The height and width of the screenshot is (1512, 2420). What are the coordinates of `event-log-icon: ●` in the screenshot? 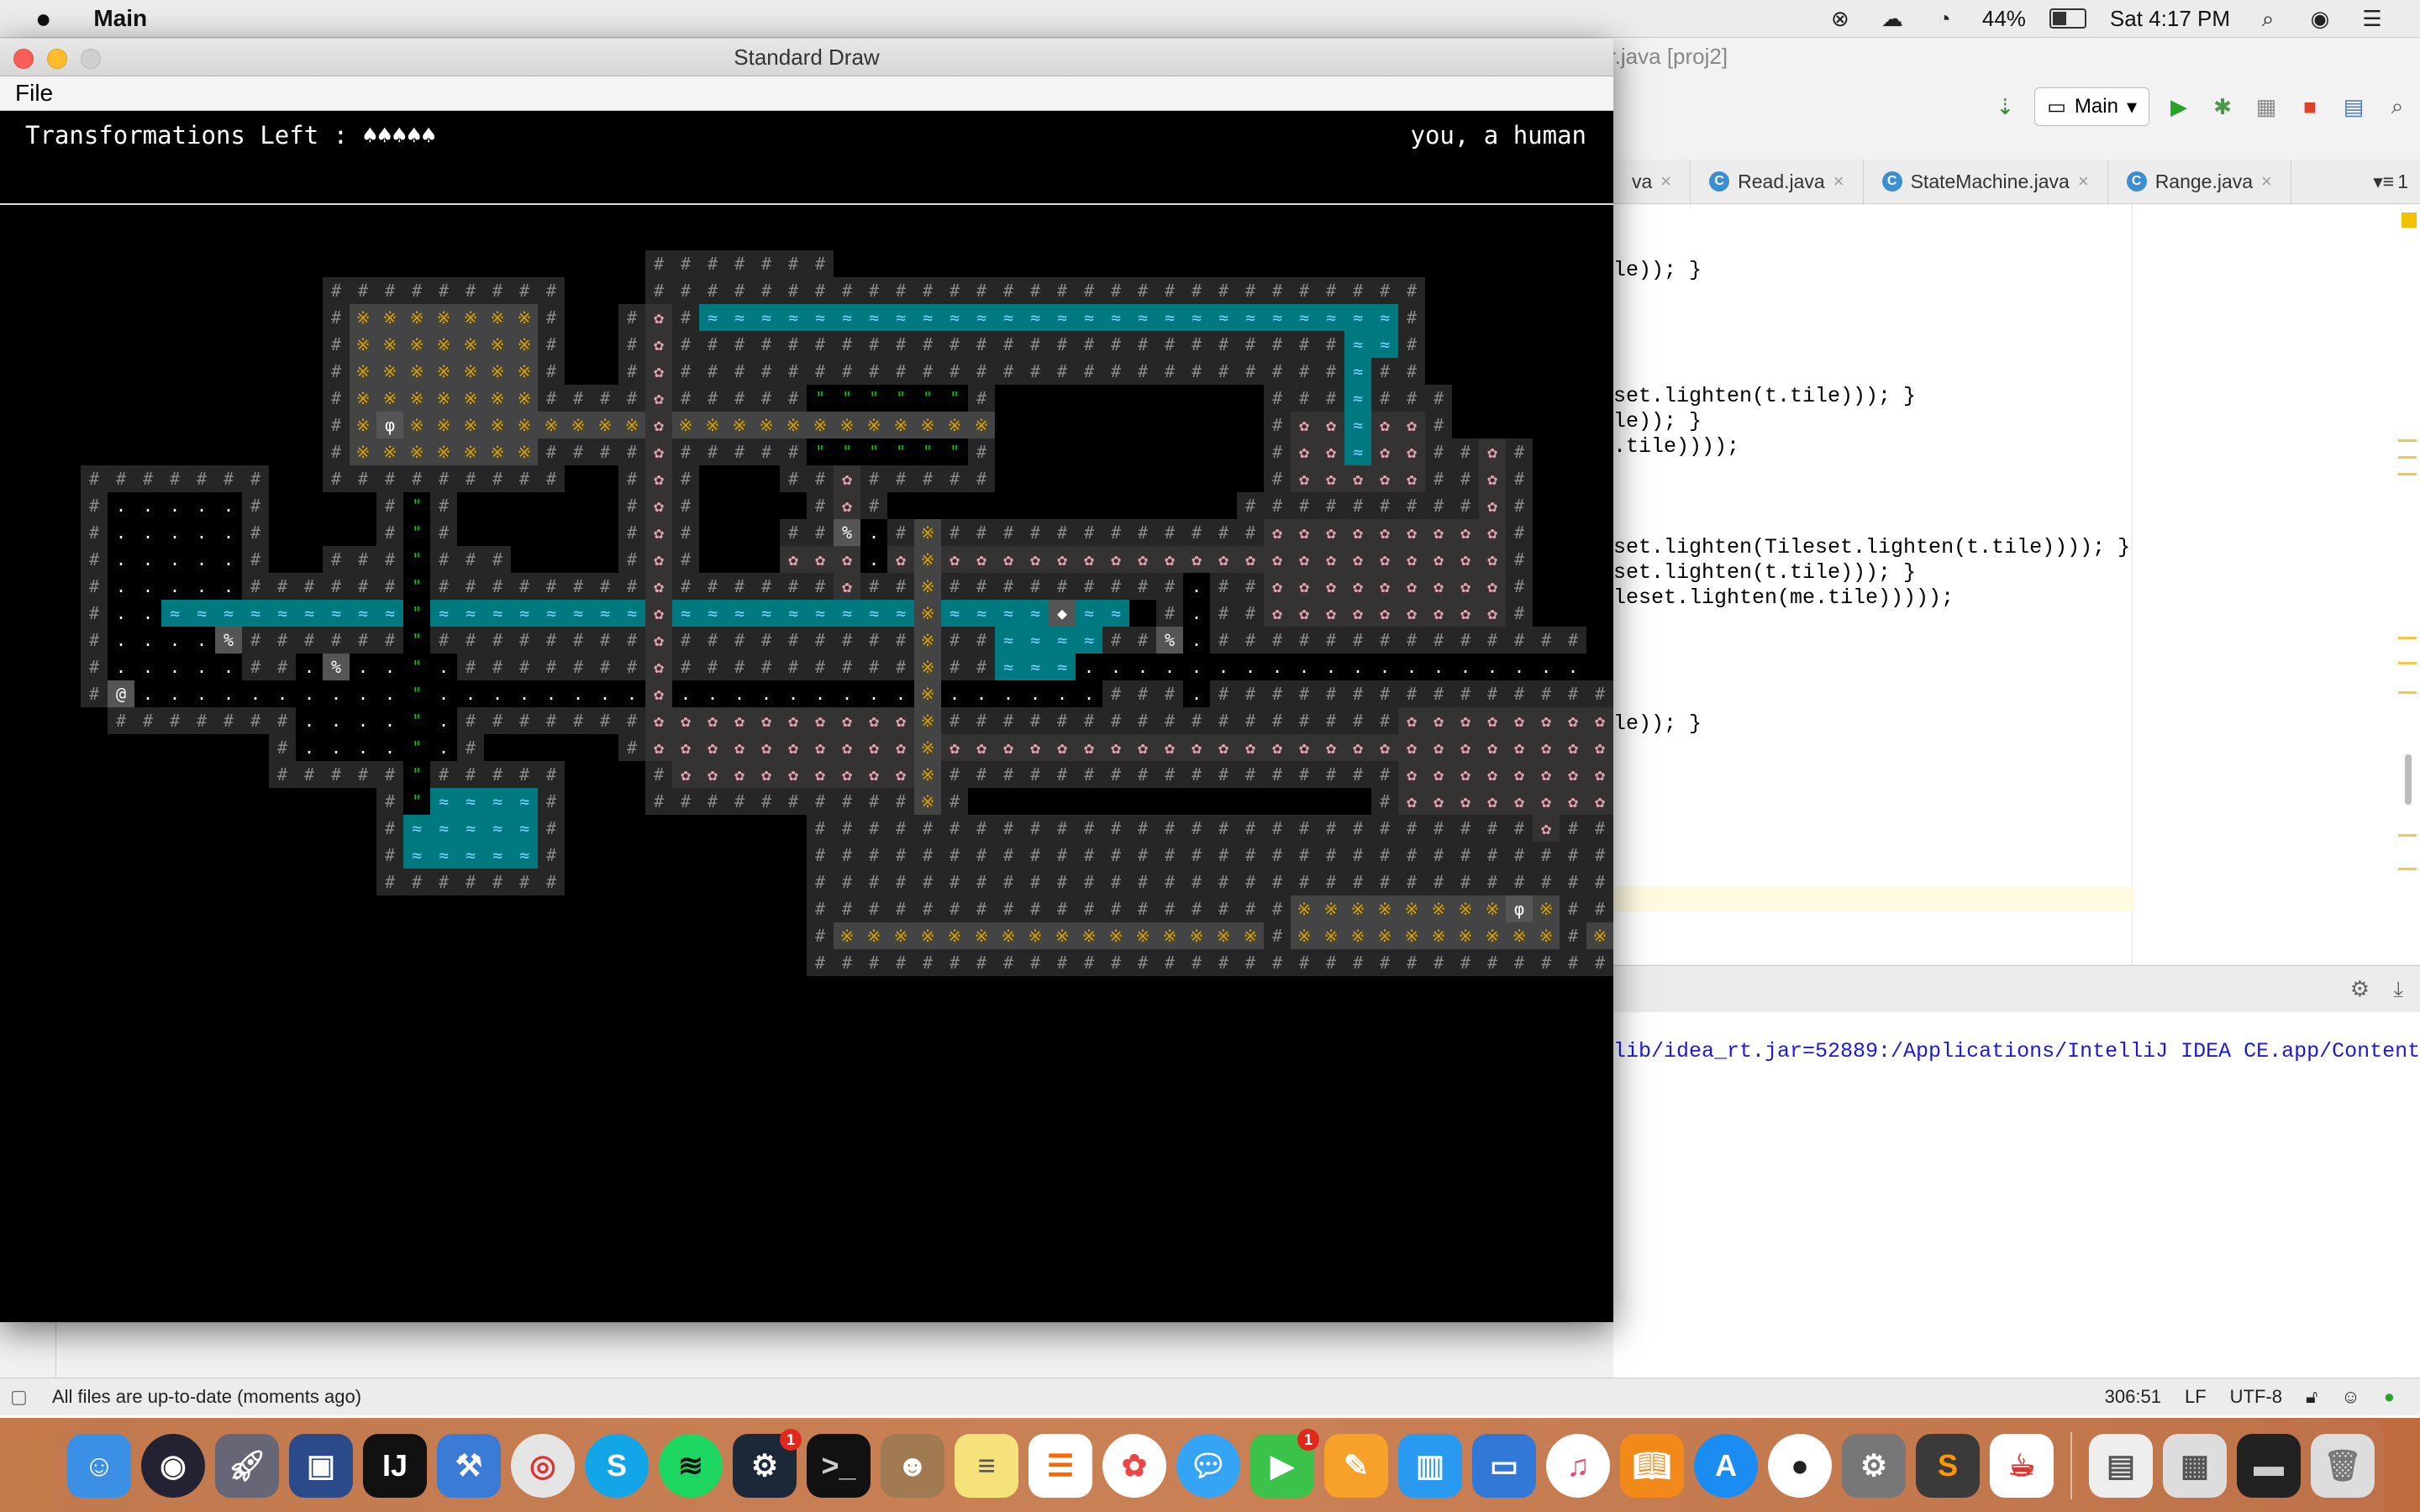 It's located at (2390, 1397).